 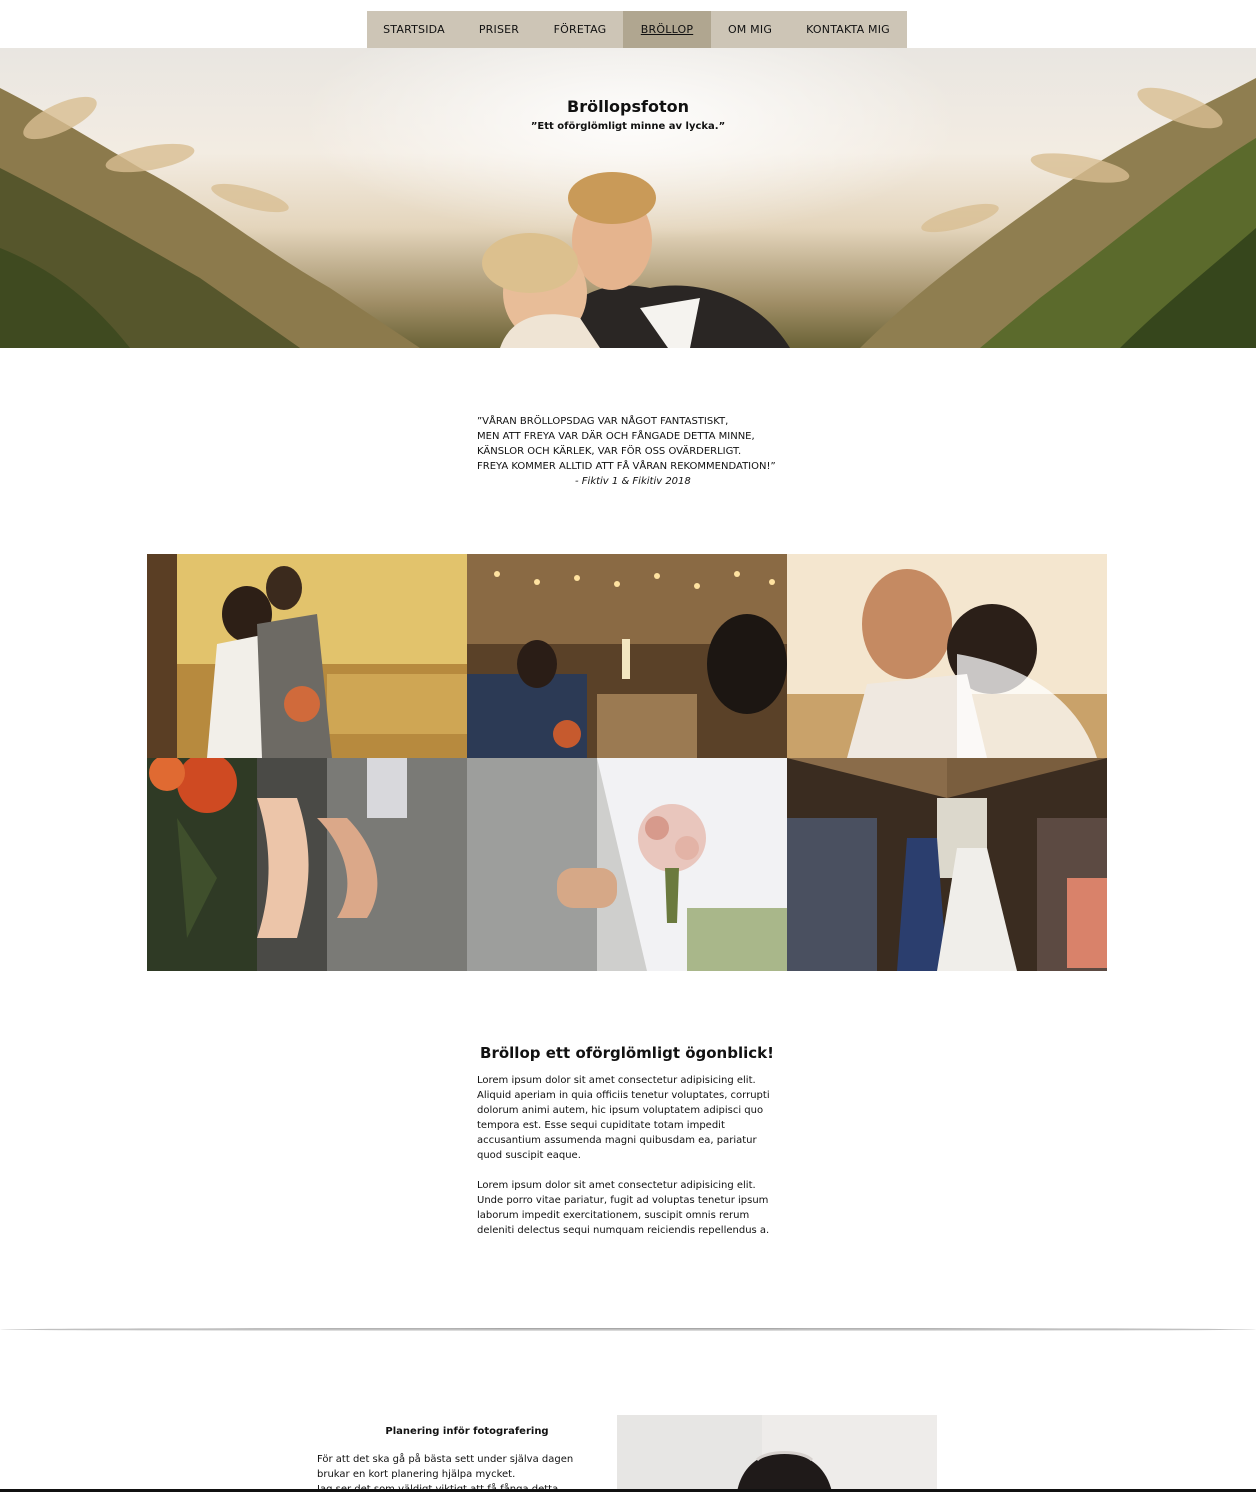 What do you see at coordinates (947, 656) in the screenshot?
I see `gallery-photo-veil-kiss` at bounding box center [947, 656].